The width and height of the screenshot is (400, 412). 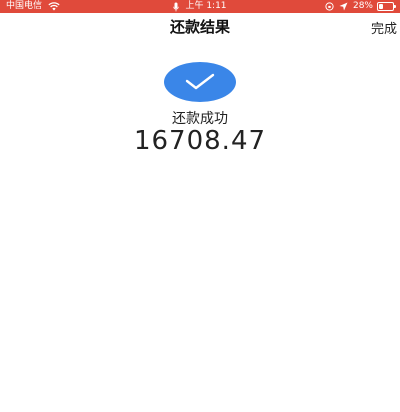 I want to click on status-right: 28%, so click(x=360, y=6).